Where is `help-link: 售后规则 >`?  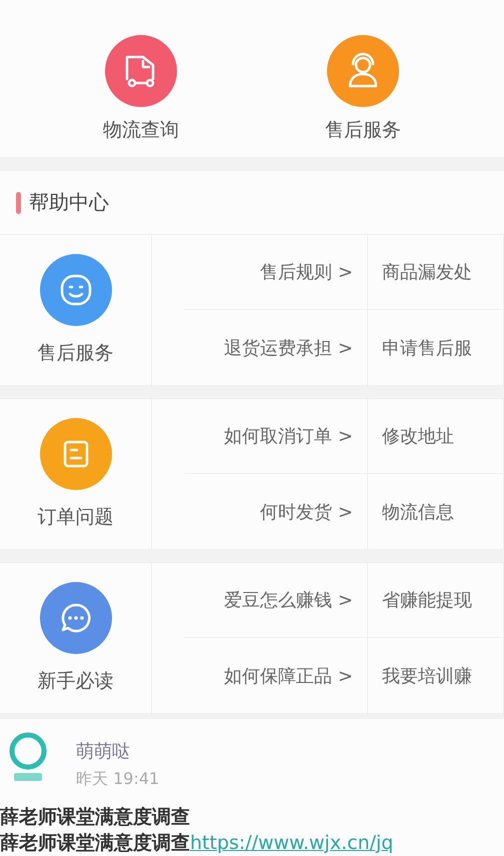
help-link: 售后规则 > is located at coordinates (306, 272).